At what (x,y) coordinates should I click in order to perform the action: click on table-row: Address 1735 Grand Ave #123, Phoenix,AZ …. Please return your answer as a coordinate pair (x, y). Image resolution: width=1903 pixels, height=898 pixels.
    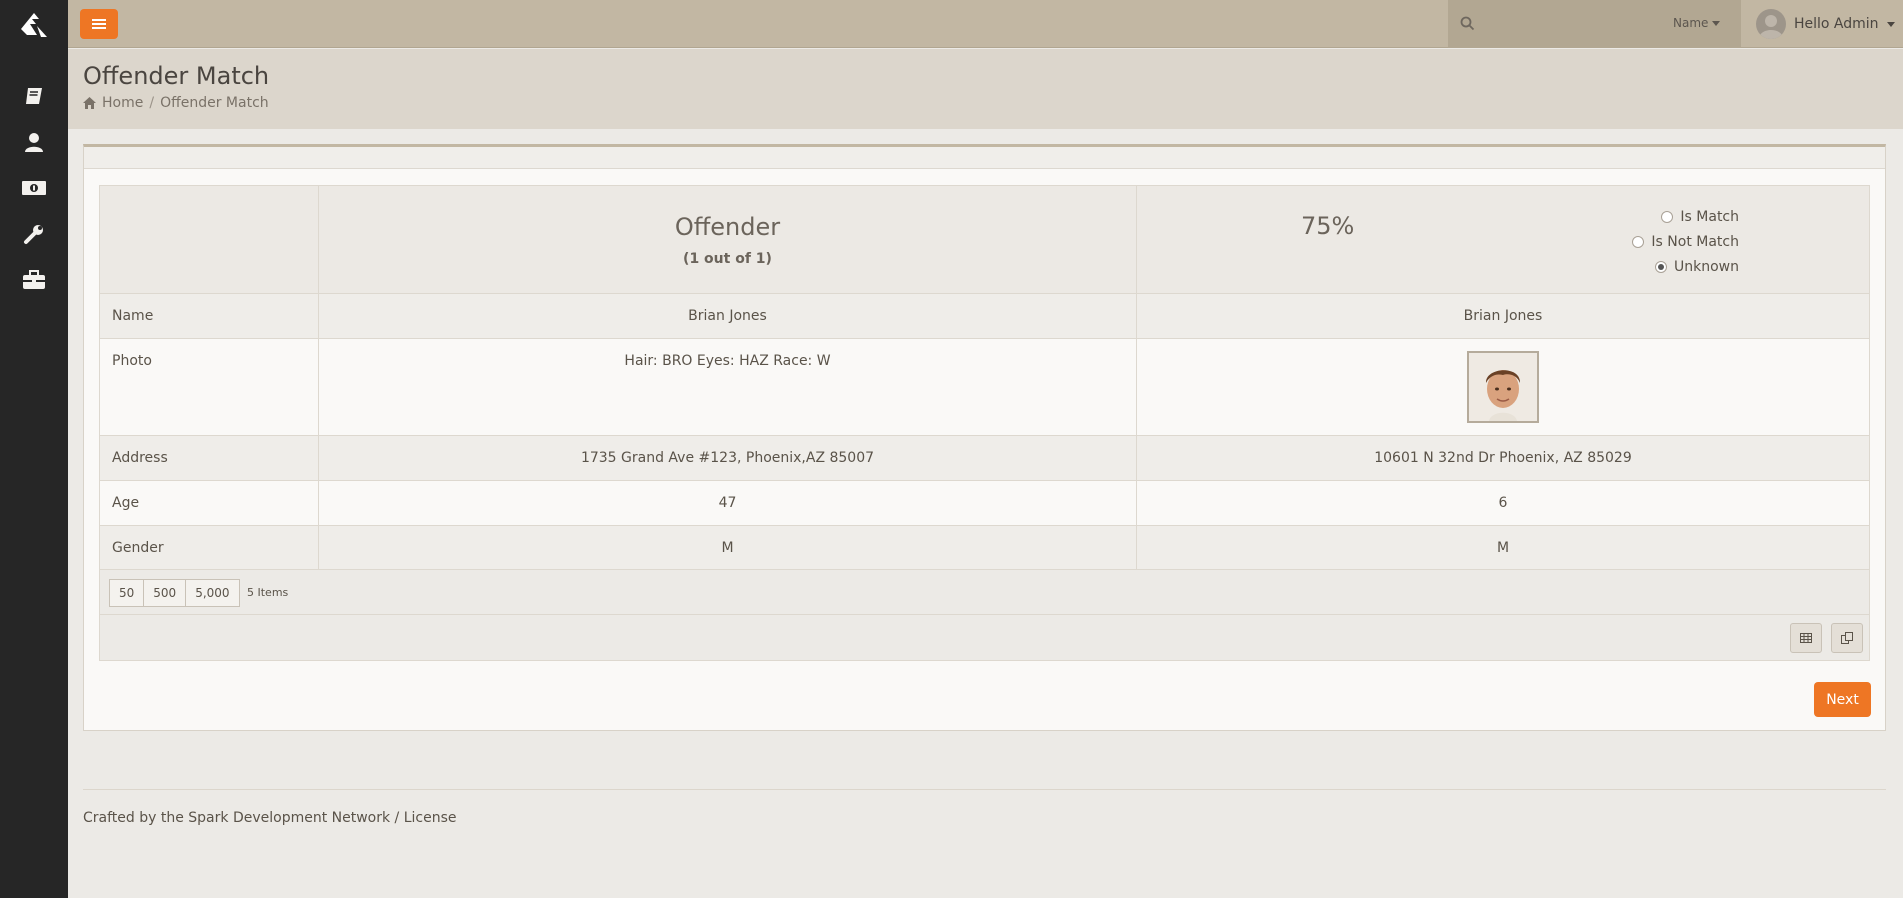
    Looking at the image, I should click on (984, 458).